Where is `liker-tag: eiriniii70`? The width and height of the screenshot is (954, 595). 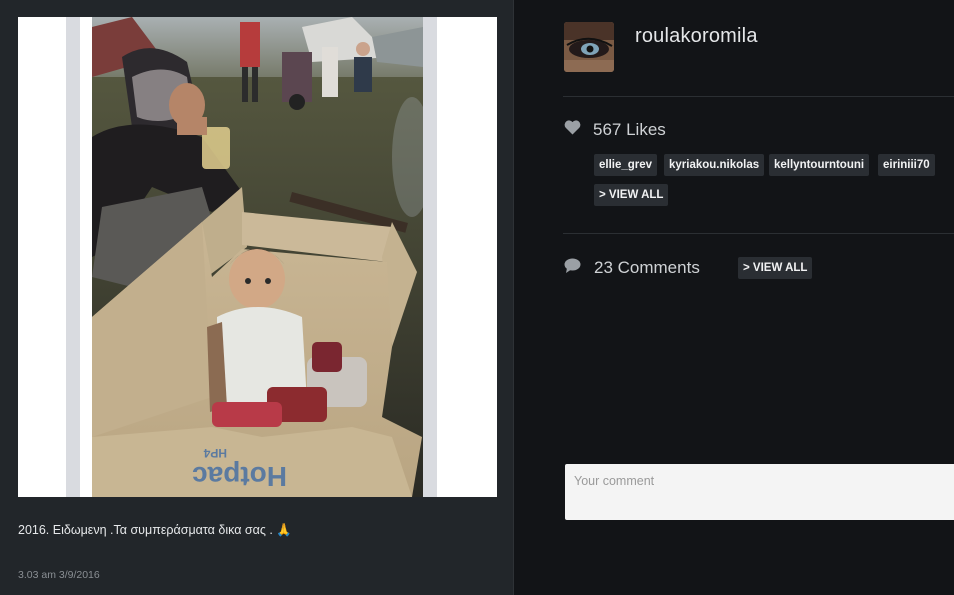 liker-tag: eiriniii70 is located at coordinates (906, 165).